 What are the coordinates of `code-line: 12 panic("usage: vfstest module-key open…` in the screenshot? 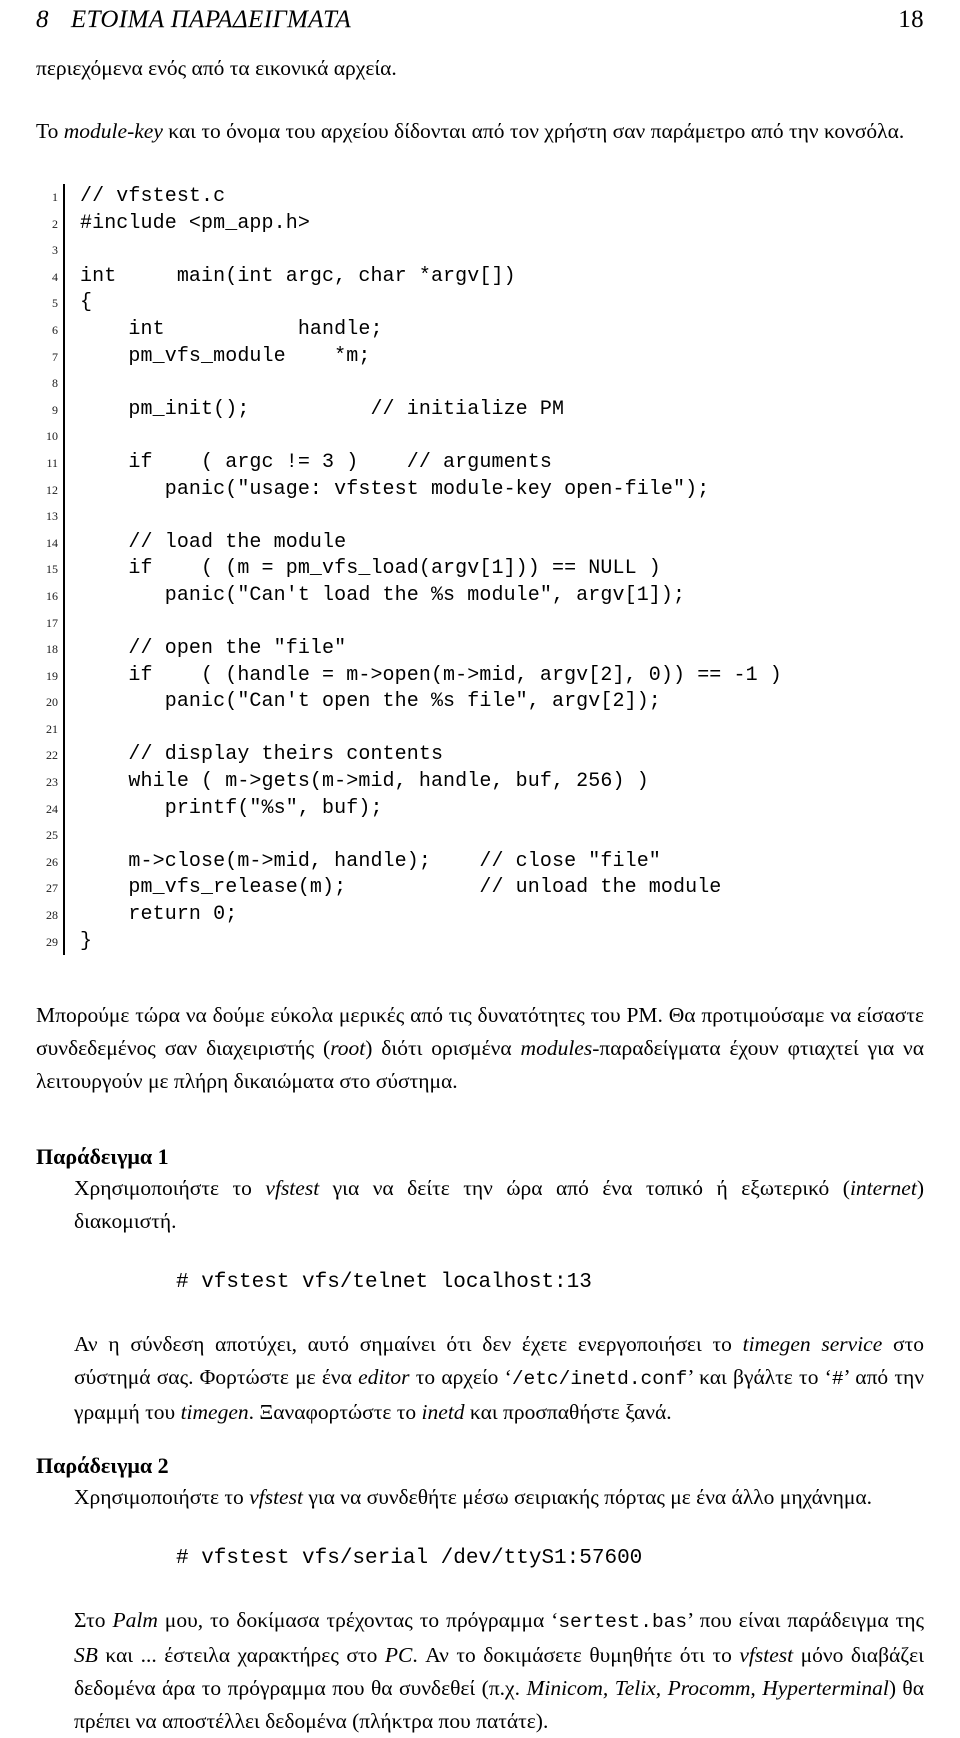 It's located at (480, 490).